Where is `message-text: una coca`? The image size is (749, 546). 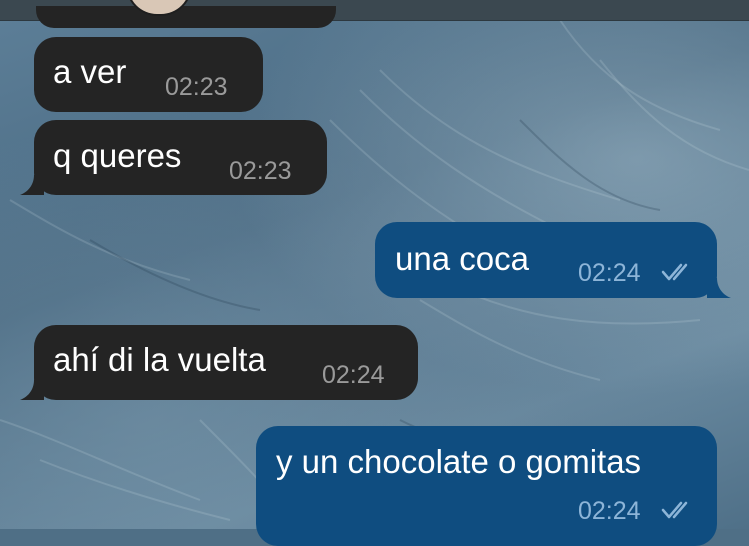 message-text: una coca is located at coordinates (462, 258).